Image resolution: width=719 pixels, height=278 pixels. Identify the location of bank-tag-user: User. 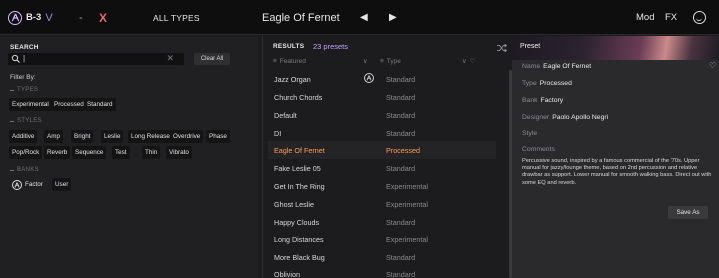
(62, 184).